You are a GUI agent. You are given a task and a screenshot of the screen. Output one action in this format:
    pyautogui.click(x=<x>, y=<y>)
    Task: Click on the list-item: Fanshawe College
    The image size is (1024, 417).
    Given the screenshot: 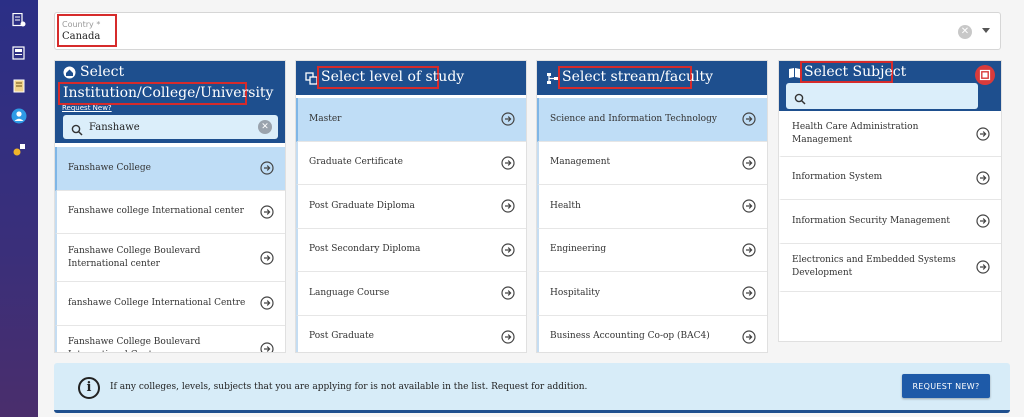 What is the action you would take?
    pyautogui.click(x=170, y=169)
    